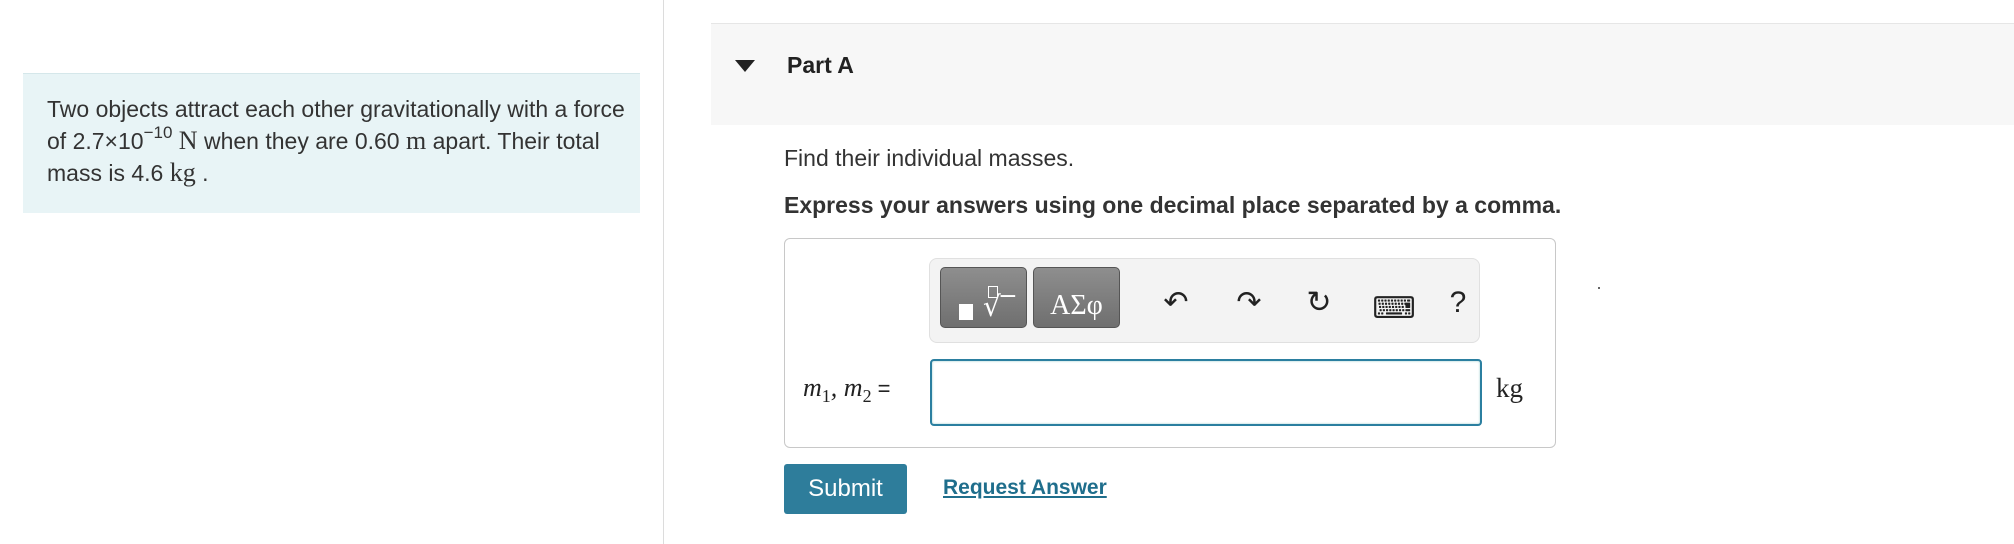 This screenshot has height=544, width=2014. I want to click on symbols-label: ΑΣφ, so click(1076, 305).